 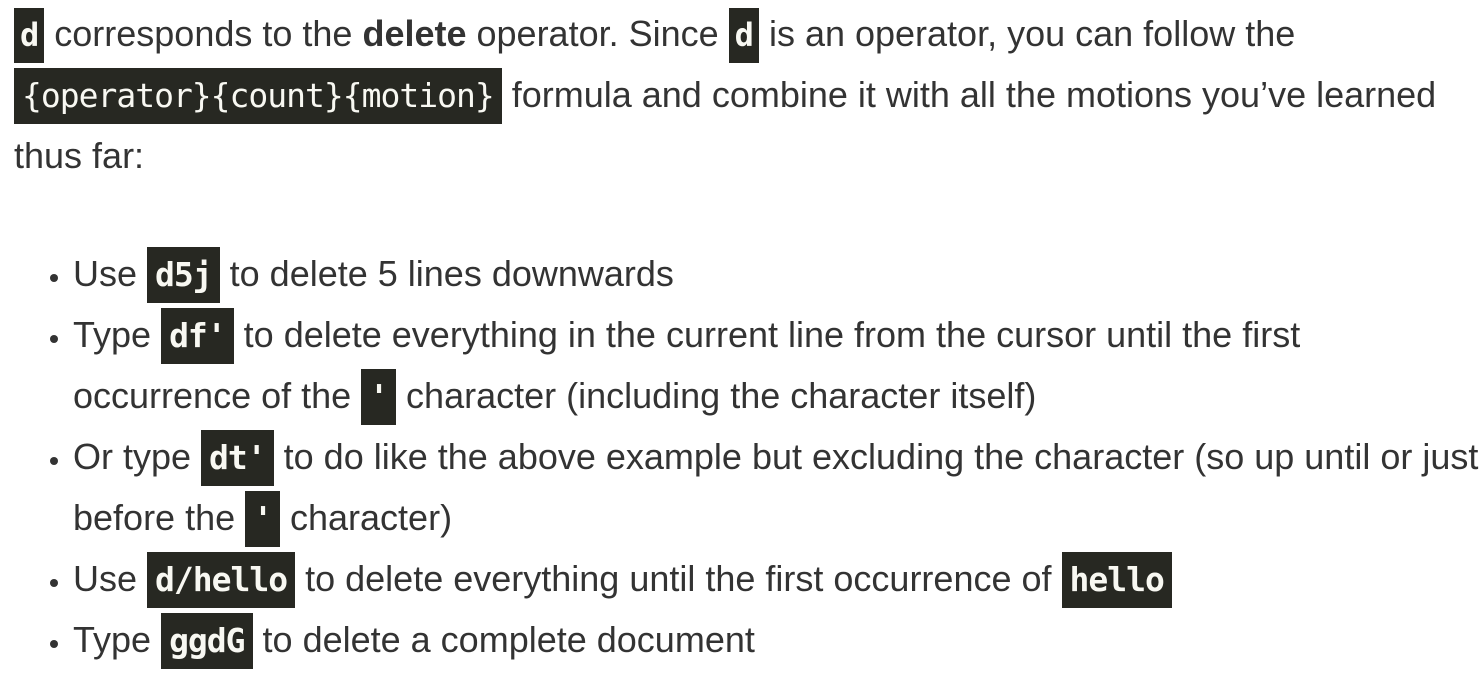 I want to click on text: character), so click(x=366, y=517).